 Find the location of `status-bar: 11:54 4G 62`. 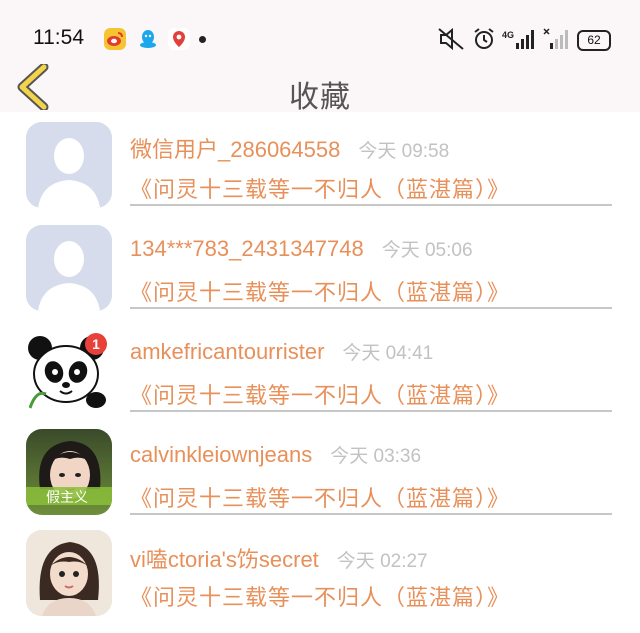

status-bar: 11:54 4G 62 is located at coordinates (320, 30).